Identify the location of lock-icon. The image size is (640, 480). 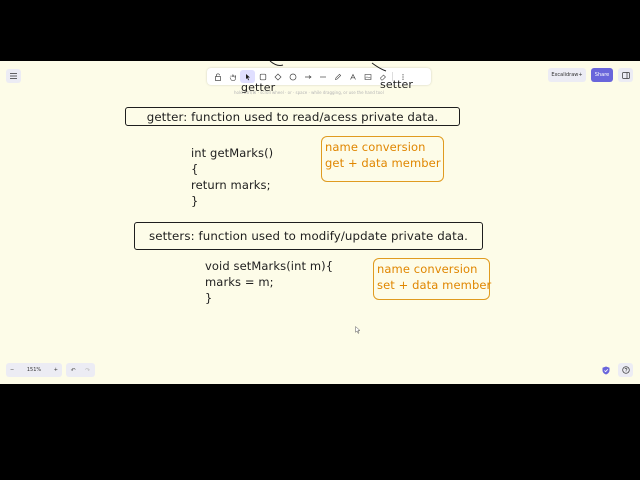
(217, 77).